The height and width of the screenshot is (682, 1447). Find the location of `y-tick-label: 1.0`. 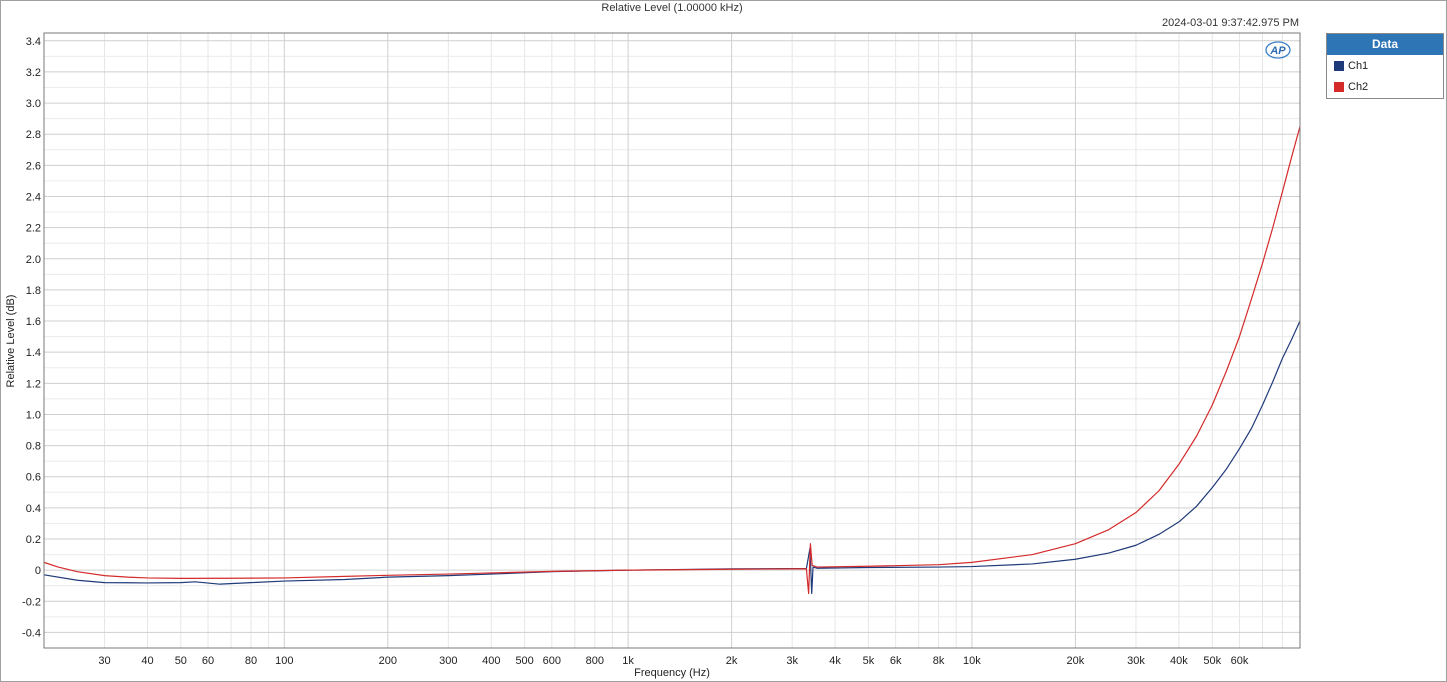

y-tick-label: 1.0 is located at coordinates (33, 415).